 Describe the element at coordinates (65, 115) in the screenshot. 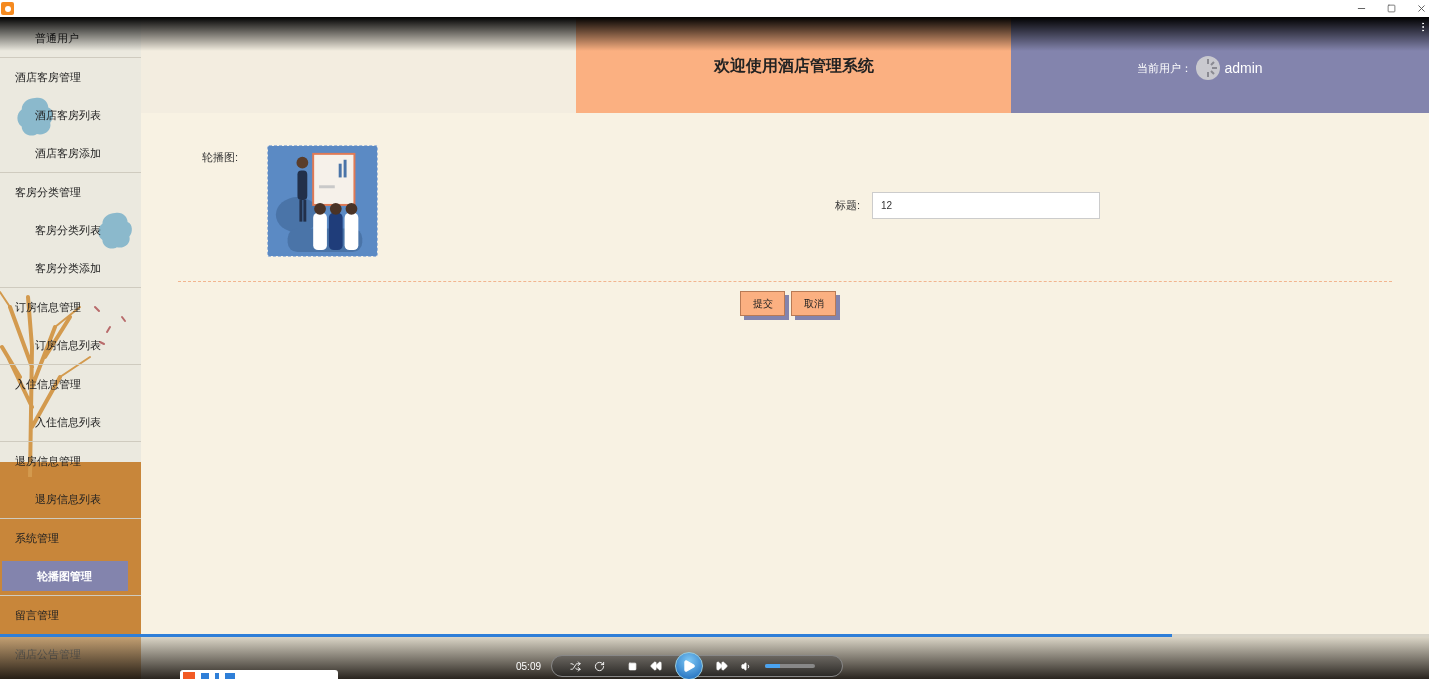

I see `menu-item: 酒店客房列表` at that location.